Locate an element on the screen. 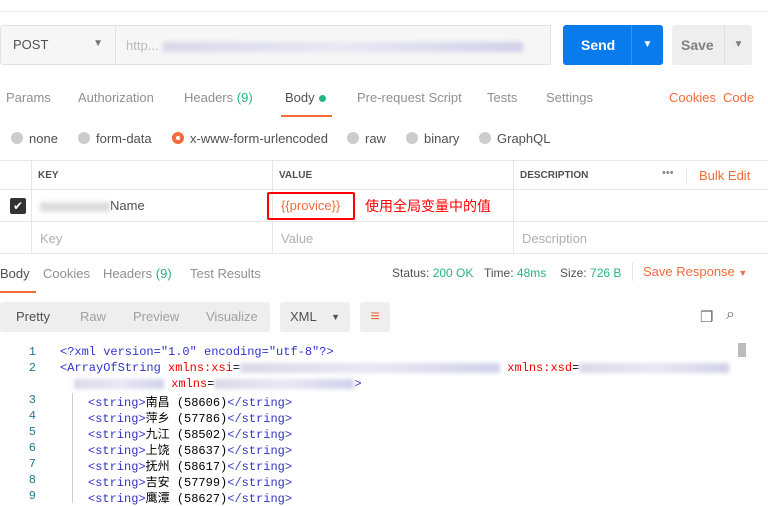 Image resolution: width=768 pixels, height=506 pixels. radio-x-www-form-urlencoded: x-www-form-urlencoded is located at coordinates (250, 138).